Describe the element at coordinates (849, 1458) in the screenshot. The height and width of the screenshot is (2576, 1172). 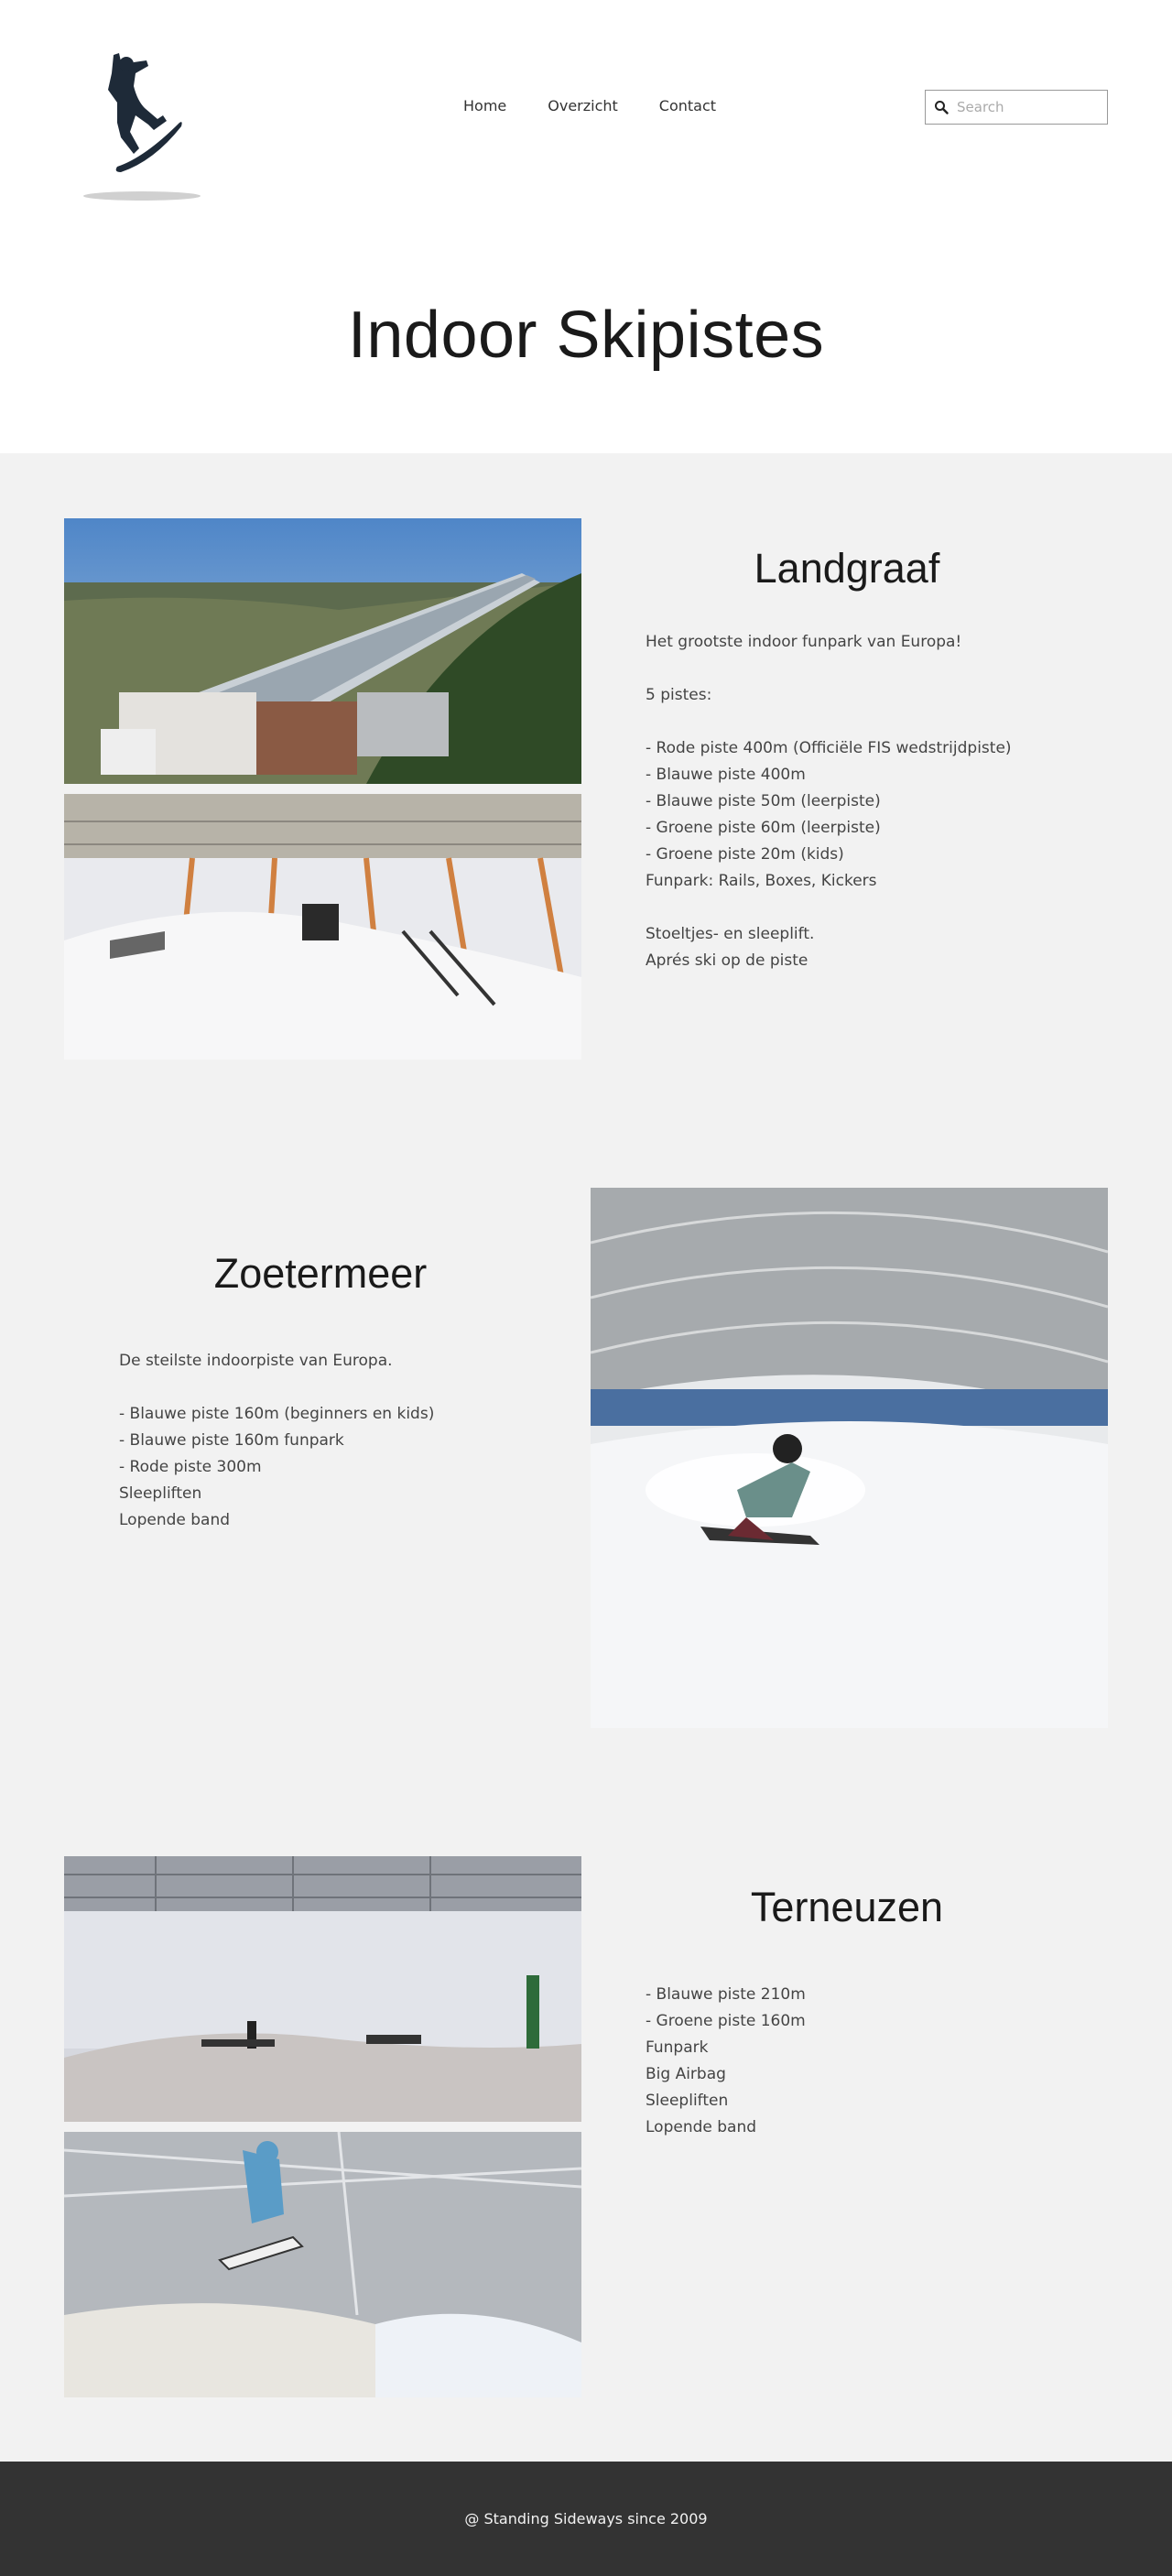
I see `zoetermeer-snowboarder-image` at that location.